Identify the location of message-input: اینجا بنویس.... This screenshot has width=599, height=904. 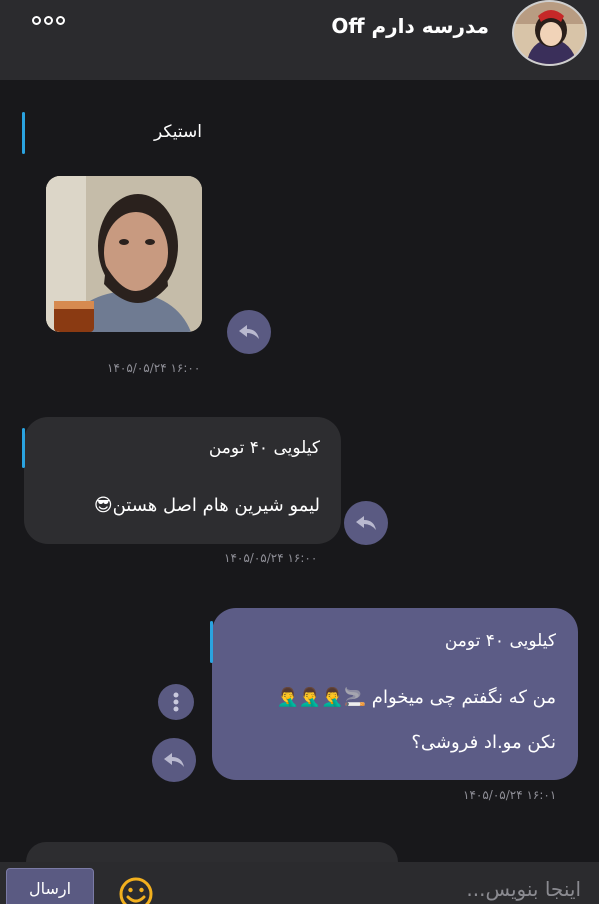
(523, 889).